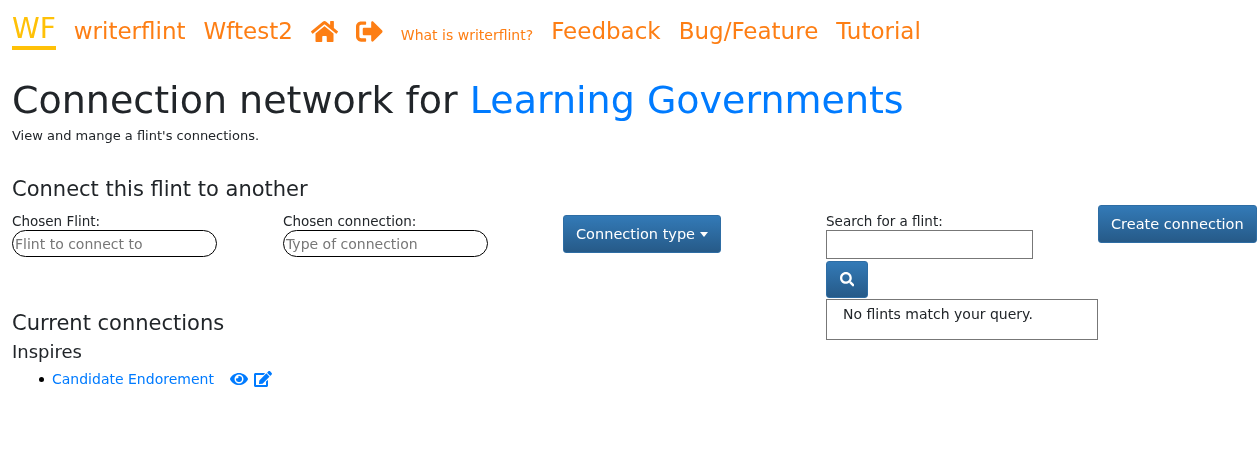 This screenshot has width=1257, height=476. I want to click on field-label: Chosen Flint:, so click(57, 221).